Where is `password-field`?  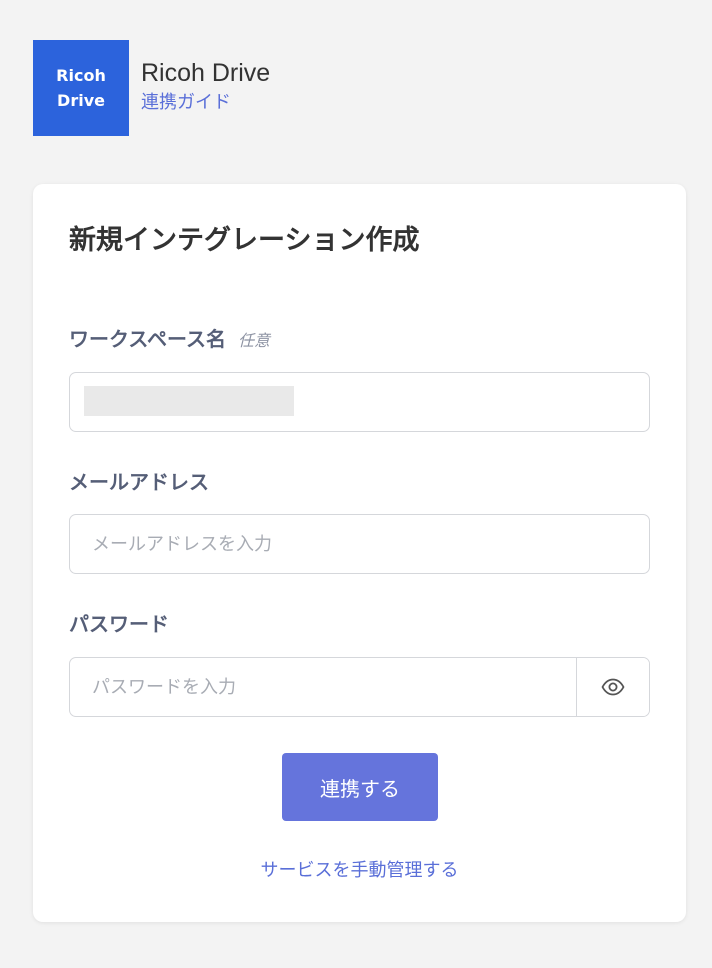 password-field is located at coordinates (359, 687).